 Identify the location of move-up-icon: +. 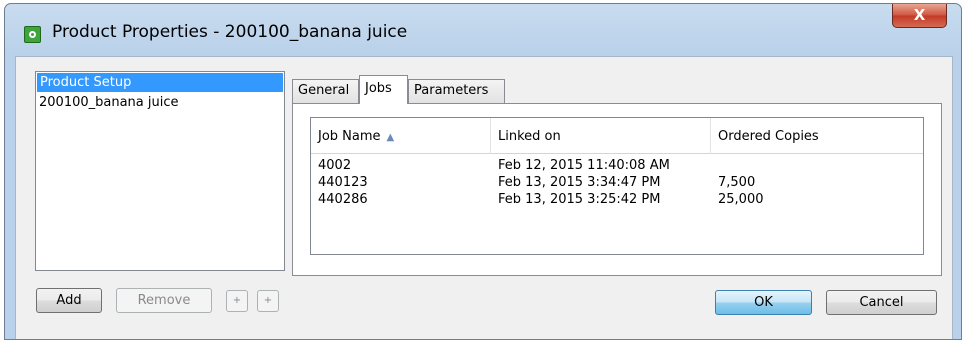
(237, 300).